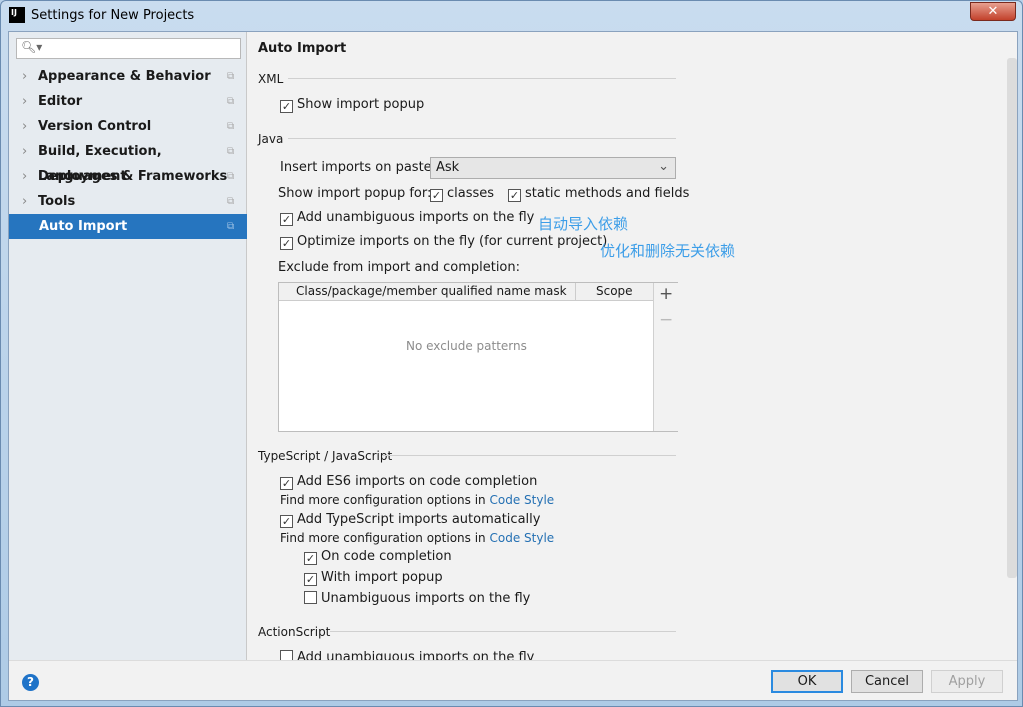 The image size is (1023, 707). What do you see at coordinates (665, 357) in the screenshot?
I see `table-toolbar: + −` at bounding box center [665, 357].